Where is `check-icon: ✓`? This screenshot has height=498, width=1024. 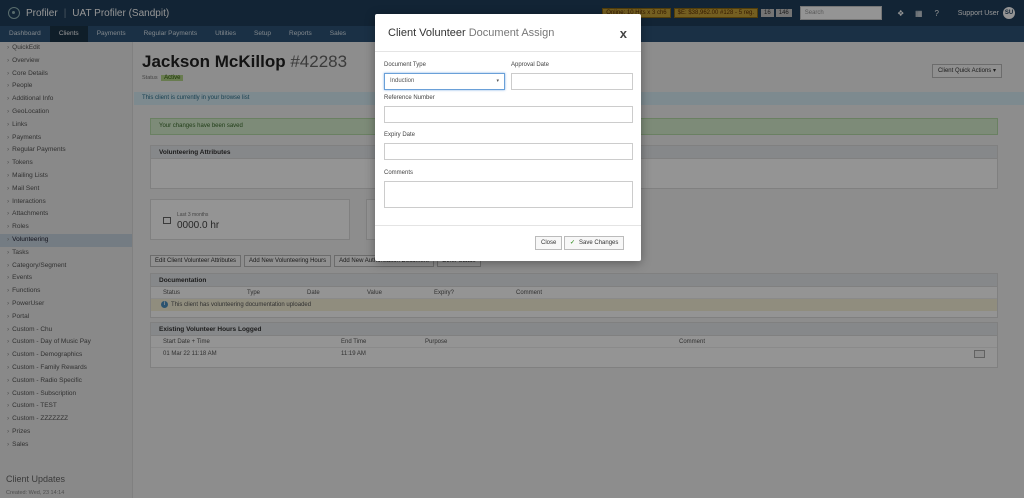
check-icon: ✓ is located at coordinates (573, 243).